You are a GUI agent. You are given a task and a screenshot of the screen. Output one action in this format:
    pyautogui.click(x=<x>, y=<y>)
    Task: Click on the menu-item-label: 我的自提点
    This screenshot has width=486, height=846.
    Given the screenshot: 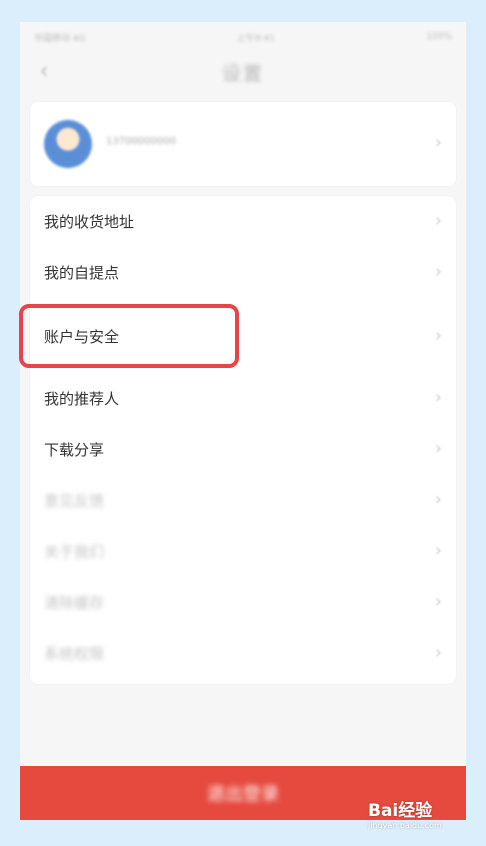 What is the action you would take?
    pyautogui.click(x=82, y=273)
    